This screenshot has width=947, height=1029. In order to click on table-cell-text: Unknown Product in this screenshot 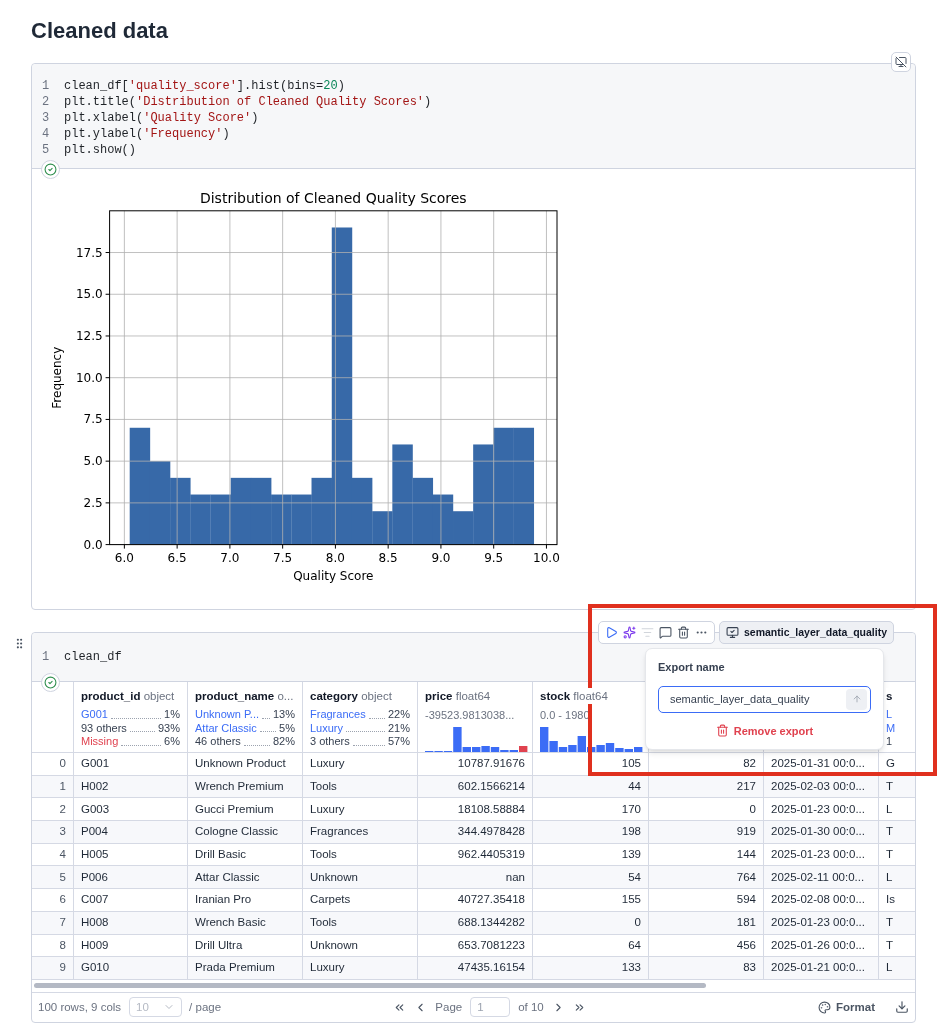, I will do `click(240, 764)`.